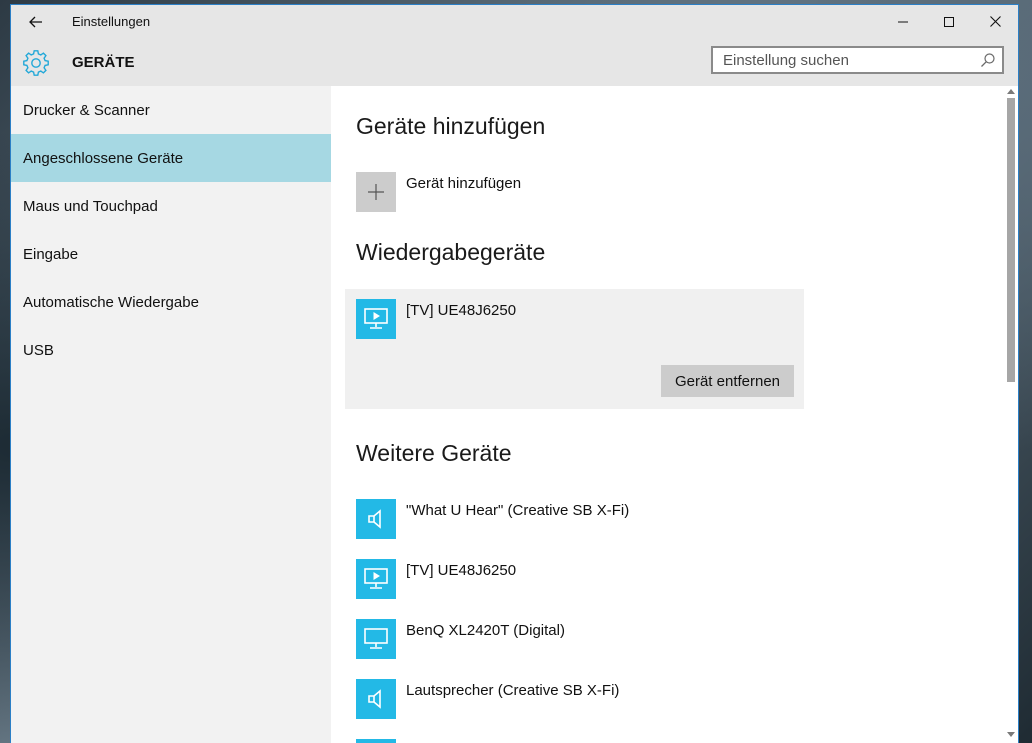  I want to click on sidebar-item-label: USB, so click(38, 350).